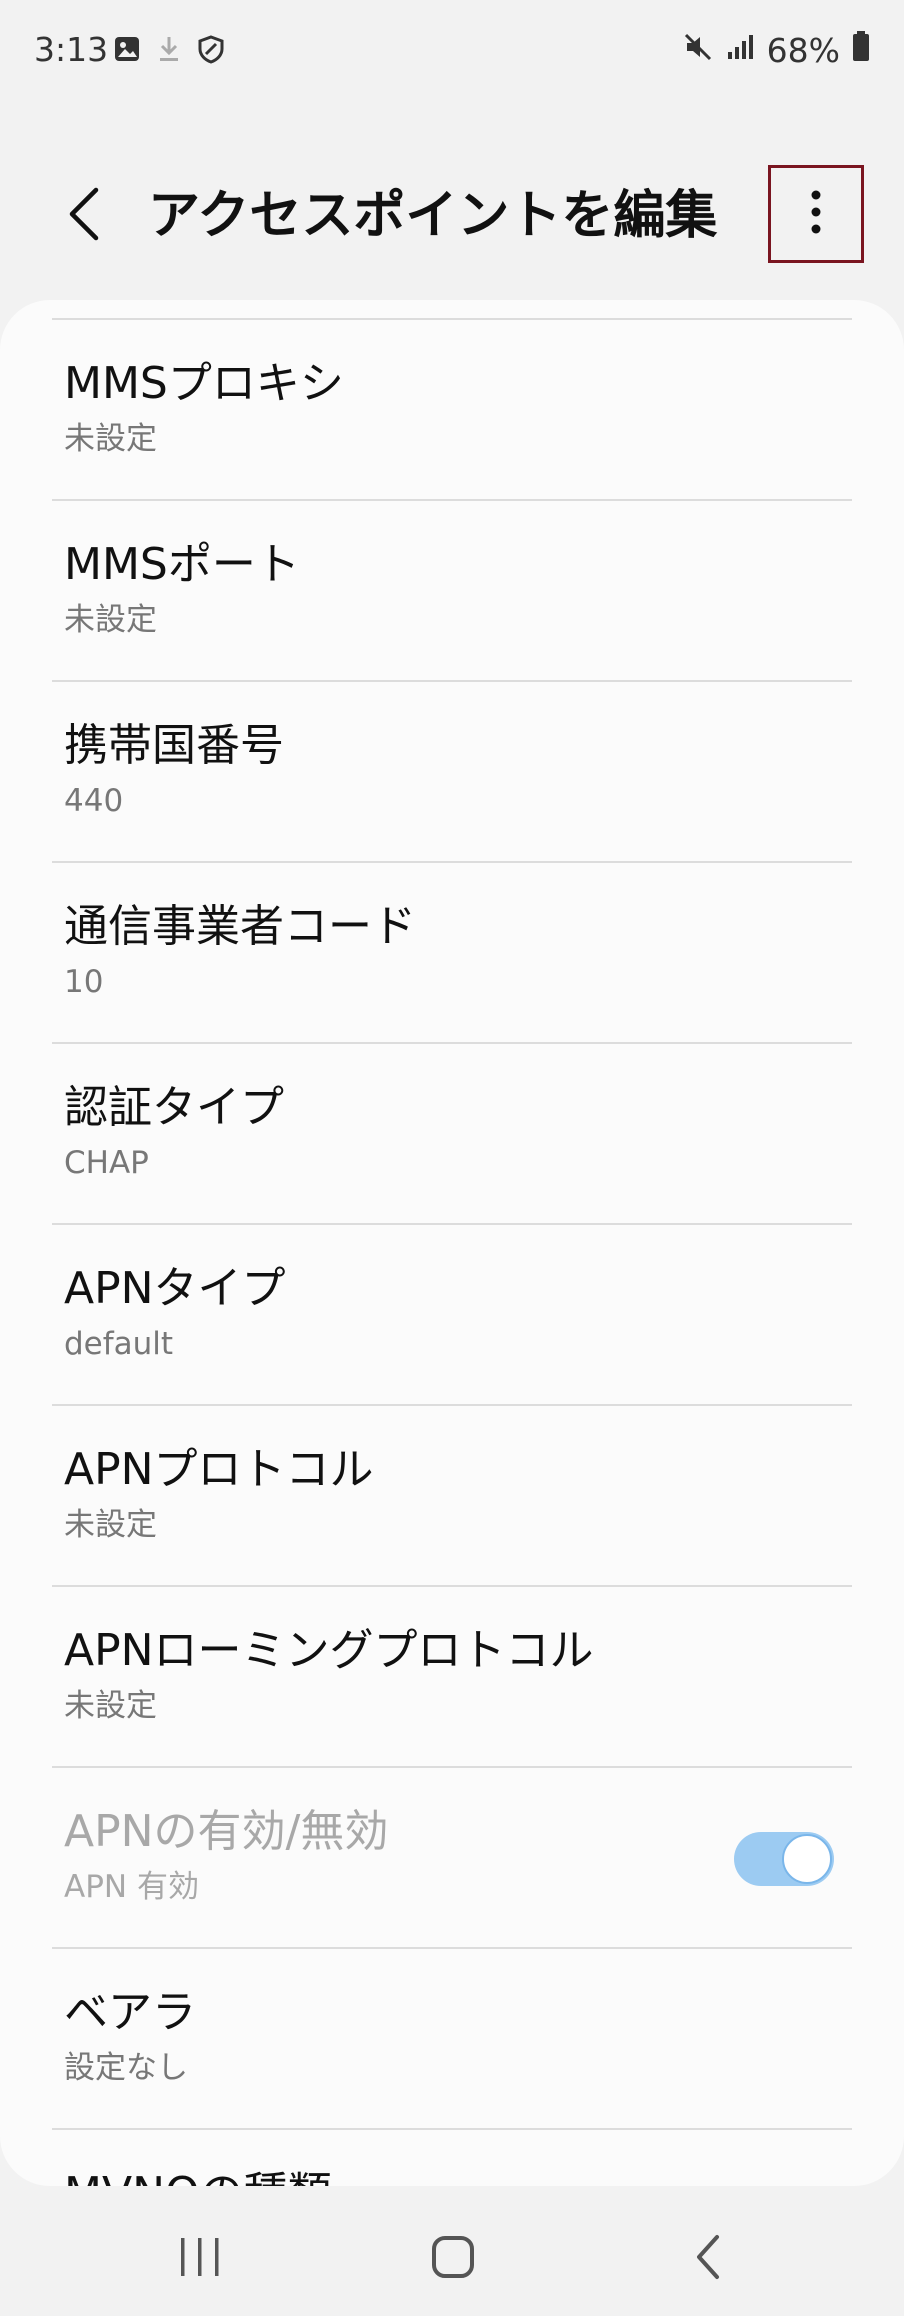 The width and height of the screenshot is (904, 2316). What do you see at coordinates (452, 1856) in the screenshot?
I see `setting-apn-enable: APNの有効/無効 APN 有効` at bounding box center [452, 1856].